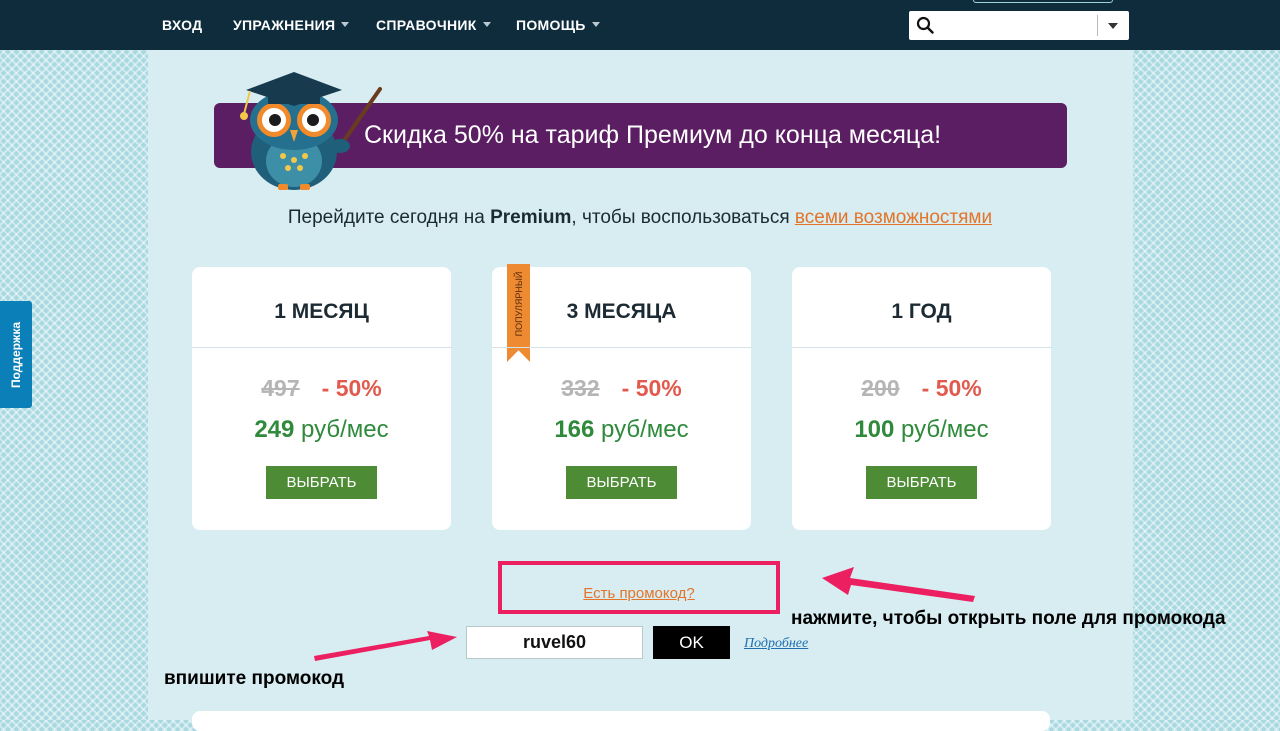  I want to click on have-promo-code-link: Есть промокод?, so click(639, 593).